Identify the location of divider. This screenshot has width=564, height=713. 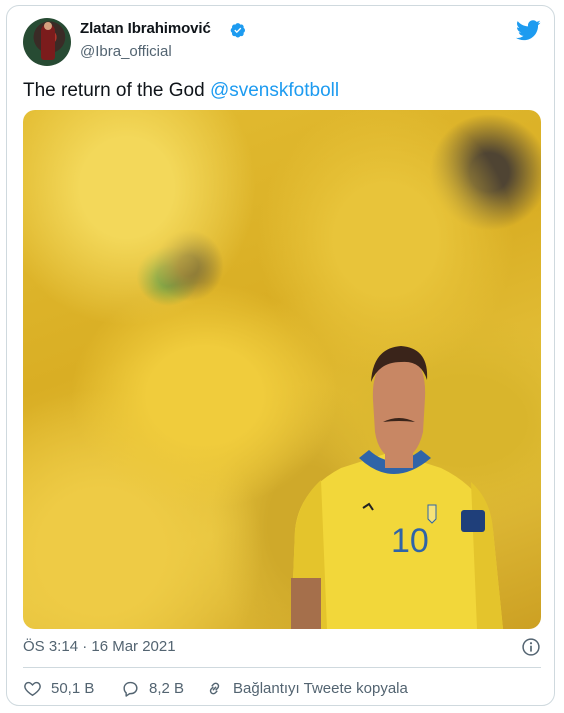
(282, 667).